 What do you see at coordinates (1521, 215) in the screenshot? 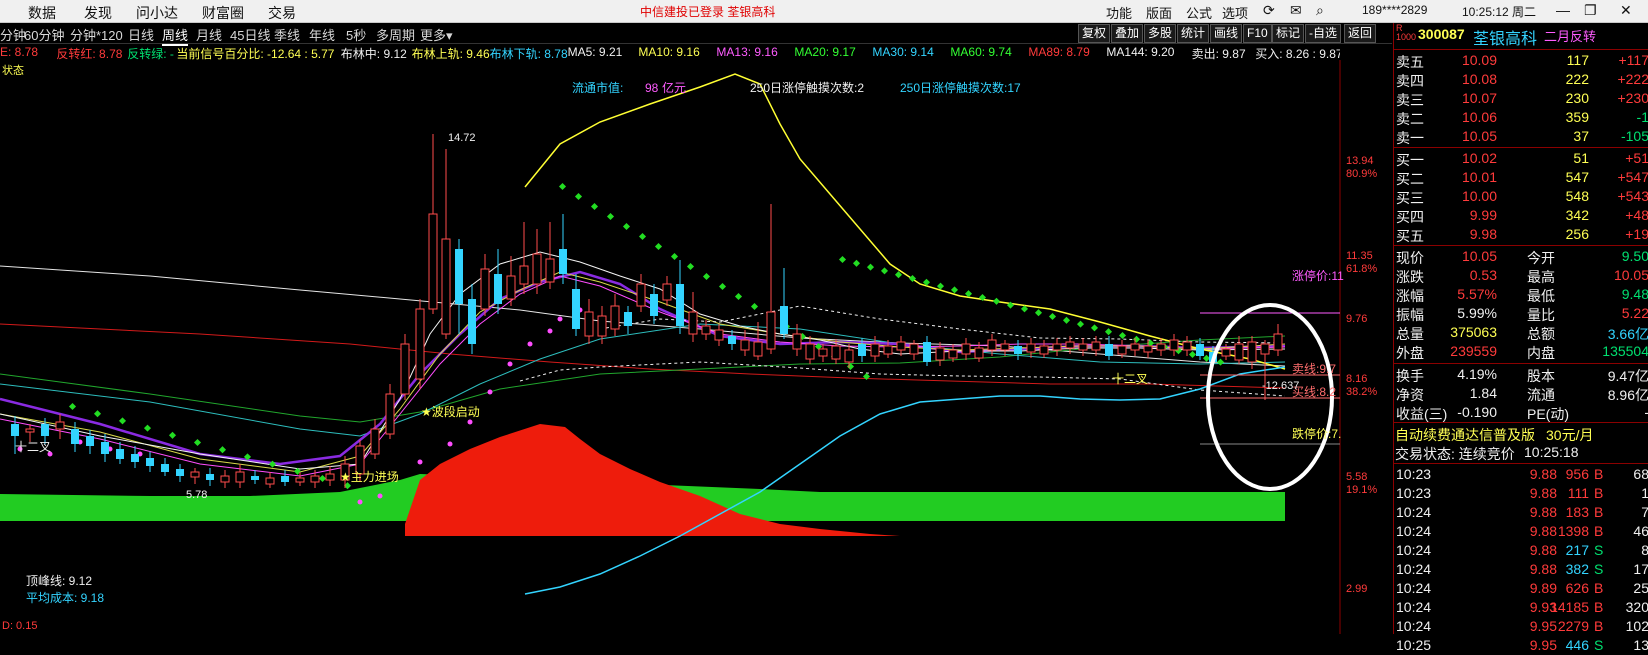
I see `bid-row: 买四9.99342+48` at bounding box center [1521, 215].